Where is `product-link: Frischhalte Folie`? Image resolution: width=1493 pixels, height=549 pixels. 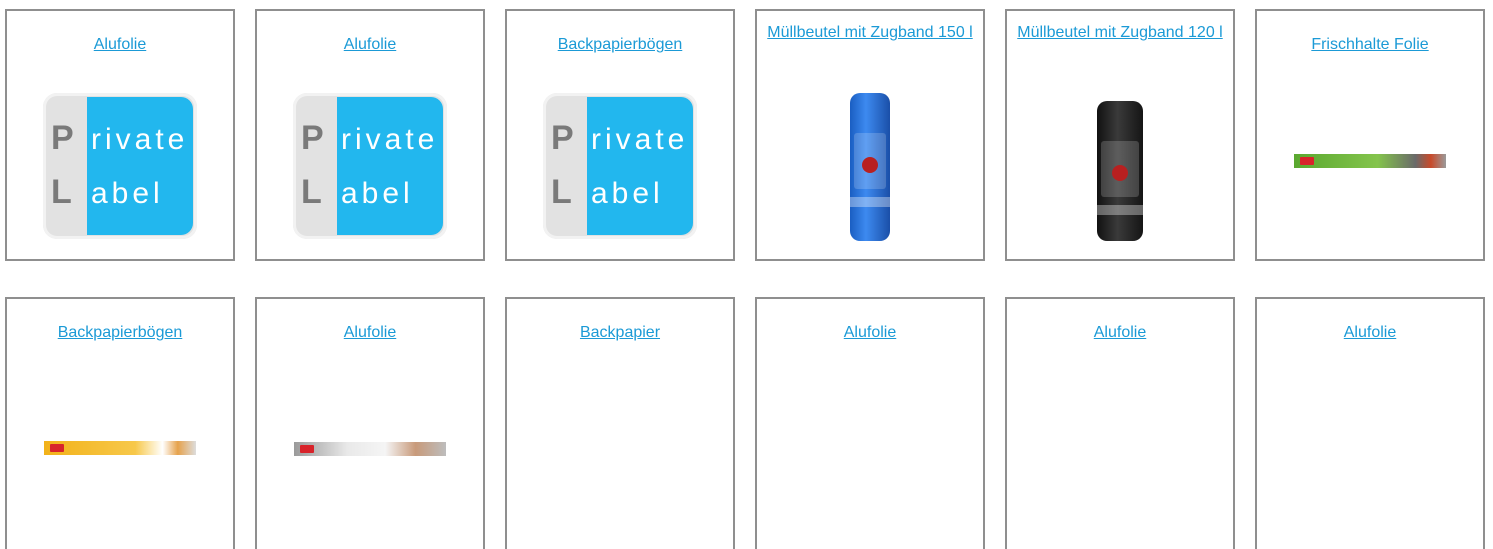 product-link: Frischhalte Folie is located at coordinates (1370, 45).